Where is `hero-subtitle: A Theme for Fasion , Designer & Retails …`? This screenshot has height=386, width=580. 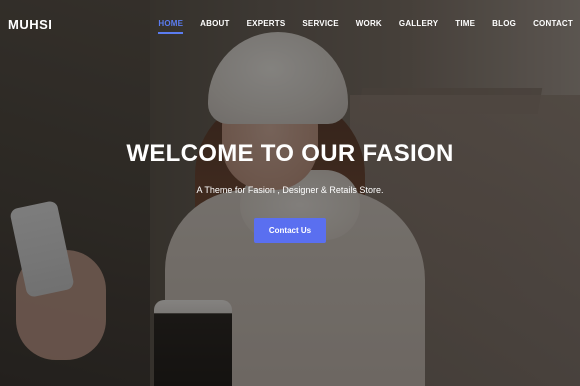
hero-subtitle: A Theme for Fasion , Designer & Retails … is located at coordinates (290, 190).